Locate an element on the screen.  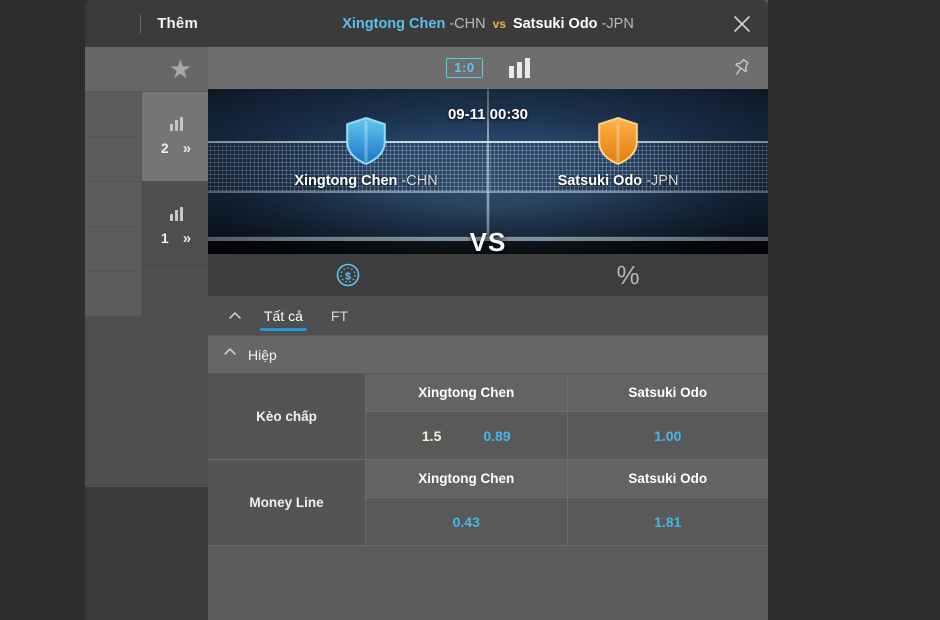
title-team-b: Satsuki Odo -JPN is located at coordinates (573, 24).